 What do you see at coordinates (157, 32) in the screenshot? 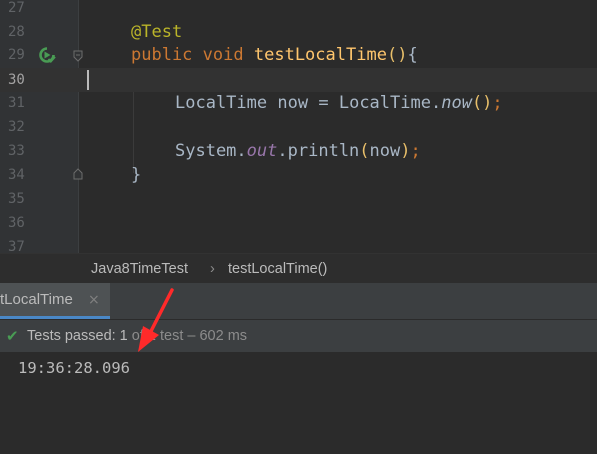
I see `test-annotation: @Test` at bounding box center [157, 32].